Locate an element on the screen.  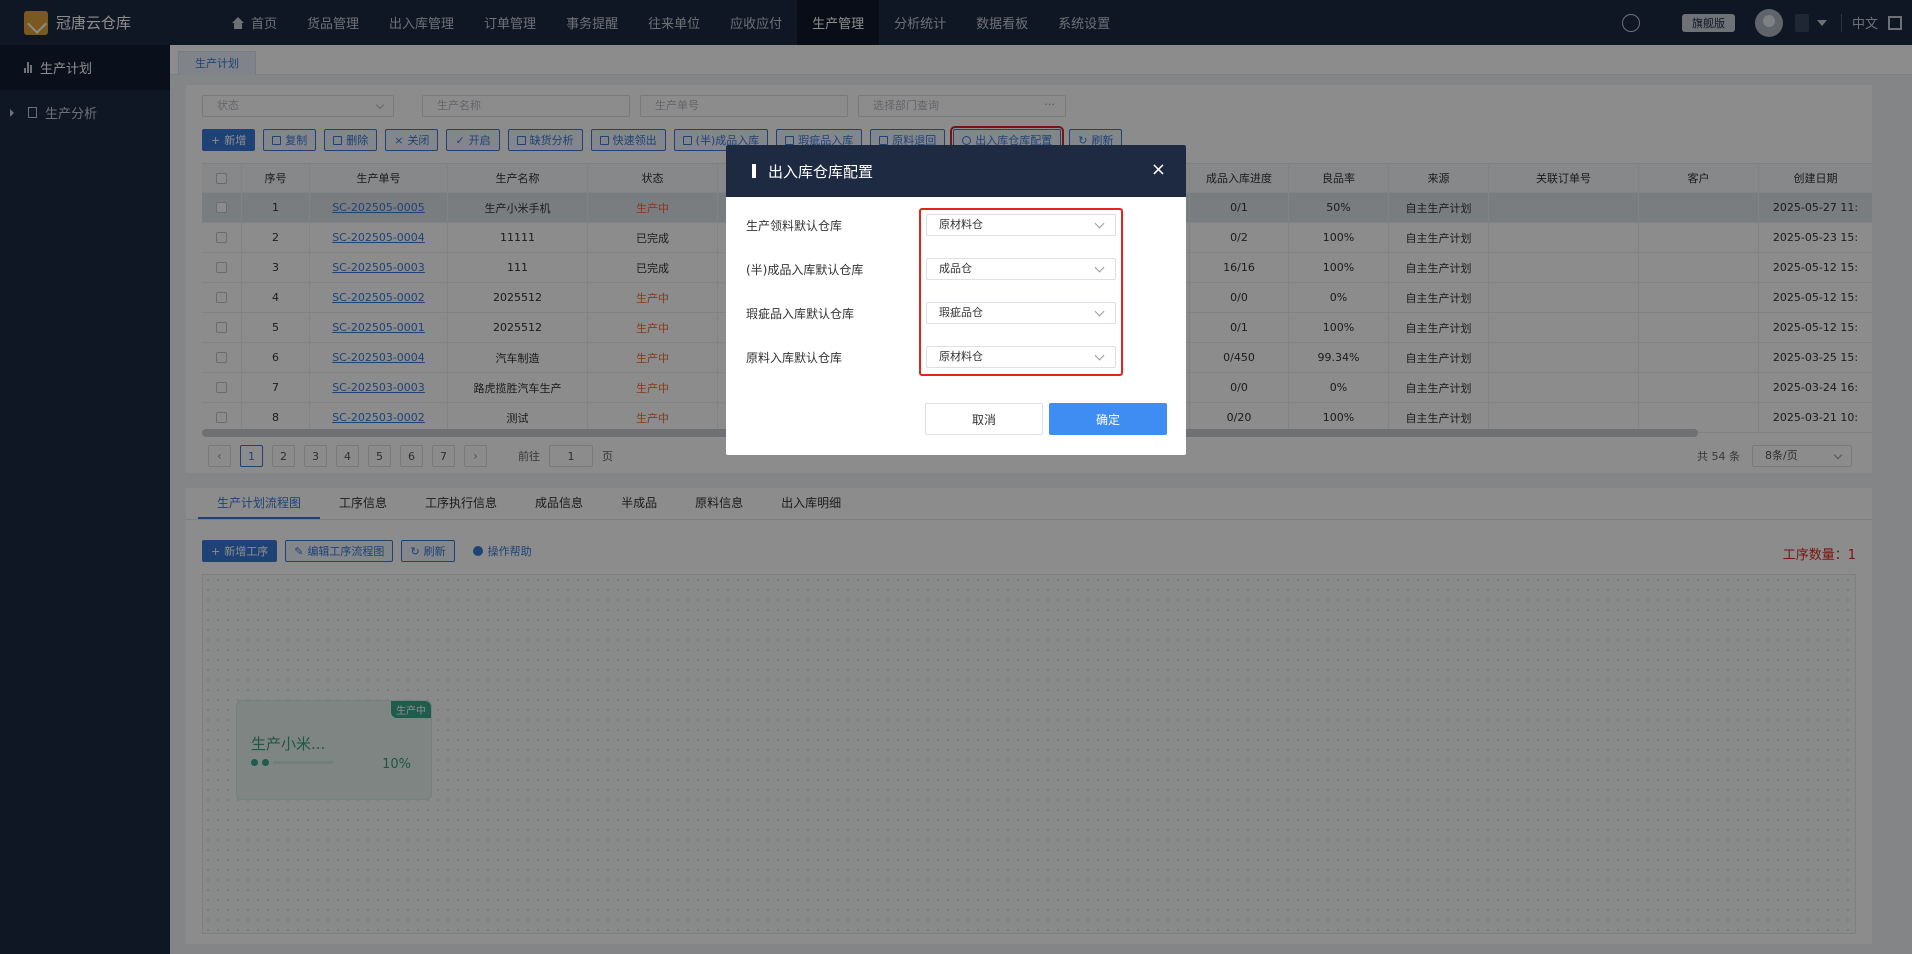
dialog-title: 出入库仓库配置 is located at coordinates (821, 171).